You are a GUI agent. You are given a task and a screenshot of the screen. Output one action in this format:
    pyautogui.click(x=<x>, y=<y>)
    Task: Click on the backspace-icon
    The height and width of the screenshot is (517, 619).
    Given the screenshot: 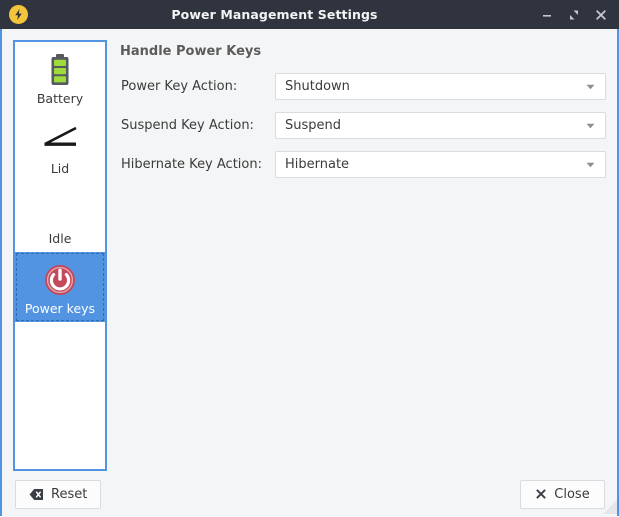 What is the action you would take?
    pyautogui.click(x=36, y=494)
    